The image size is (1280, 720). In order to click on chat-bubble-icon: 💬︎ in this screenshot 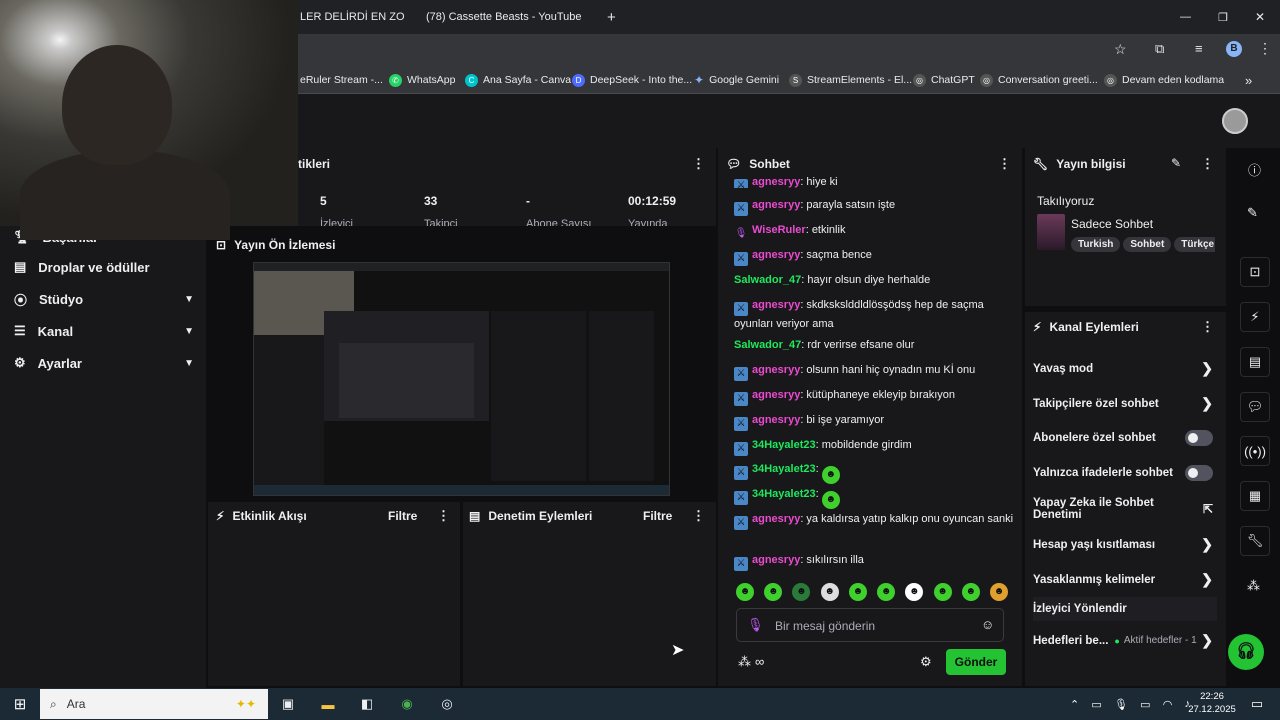, I will do `click(1255, 407)`.